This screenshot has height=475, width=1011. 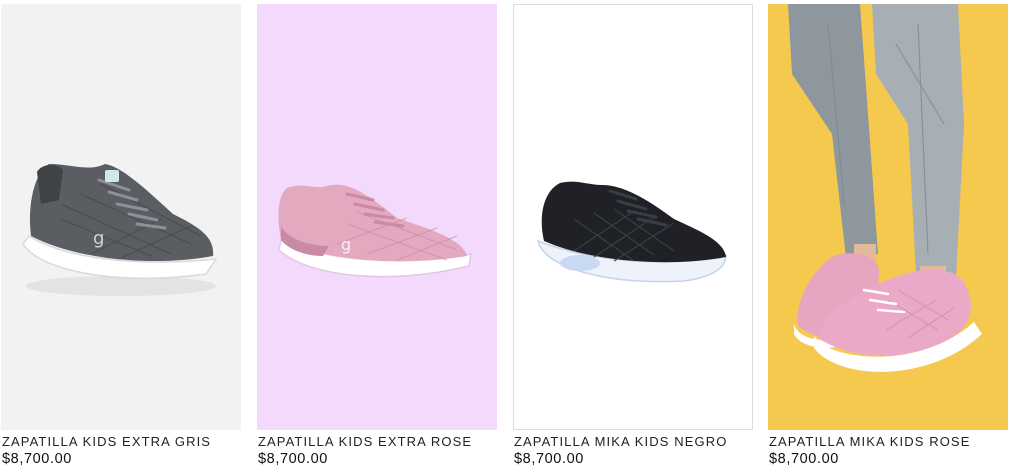 I want to click on product-name: ZAPATILLA KIDS EXTRA GRIS, so click(x=106, y=441).